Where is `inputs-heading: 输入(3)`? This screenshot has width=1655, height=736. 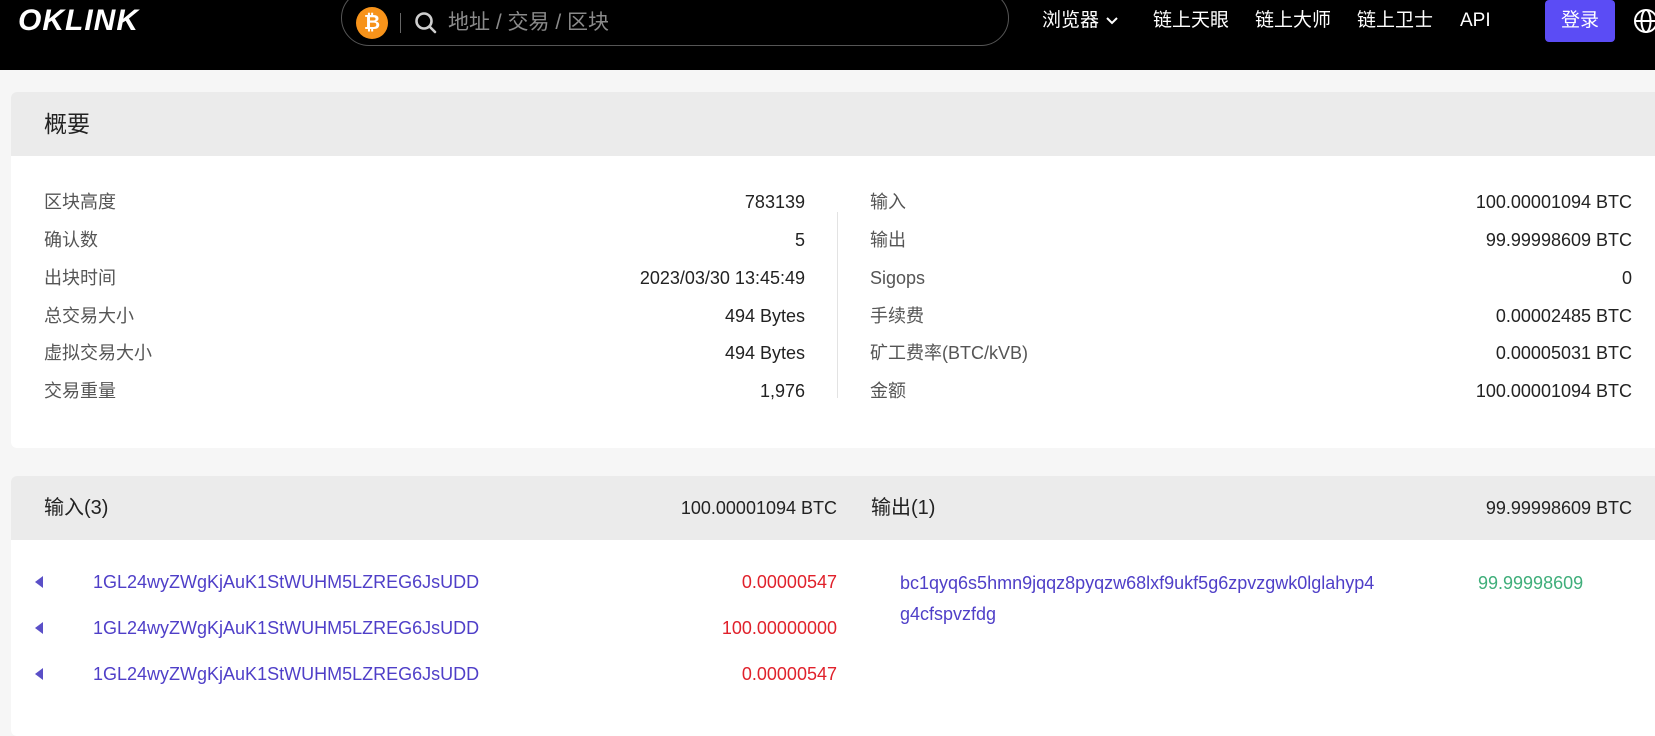 inputs-heading: 输入(3) is located at coordinates (76, 508).